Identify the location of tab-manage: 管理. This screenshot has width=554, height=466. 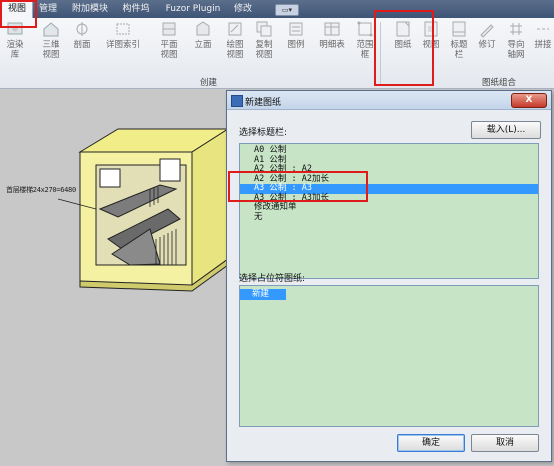
(48, 9).